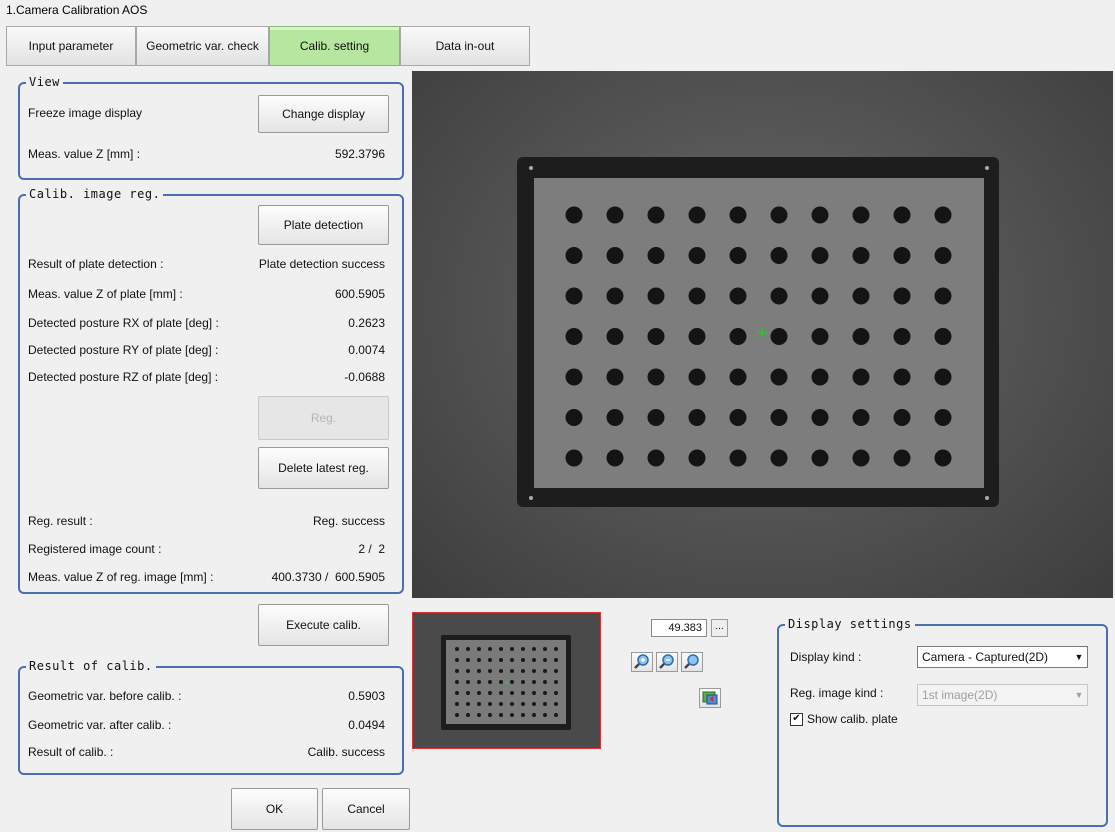  What do you see at coordinates (105, 696) in the screenshot?
I see `geo-var-before-label: Geometric var. before calib. :` at bounding box center [105, 696].